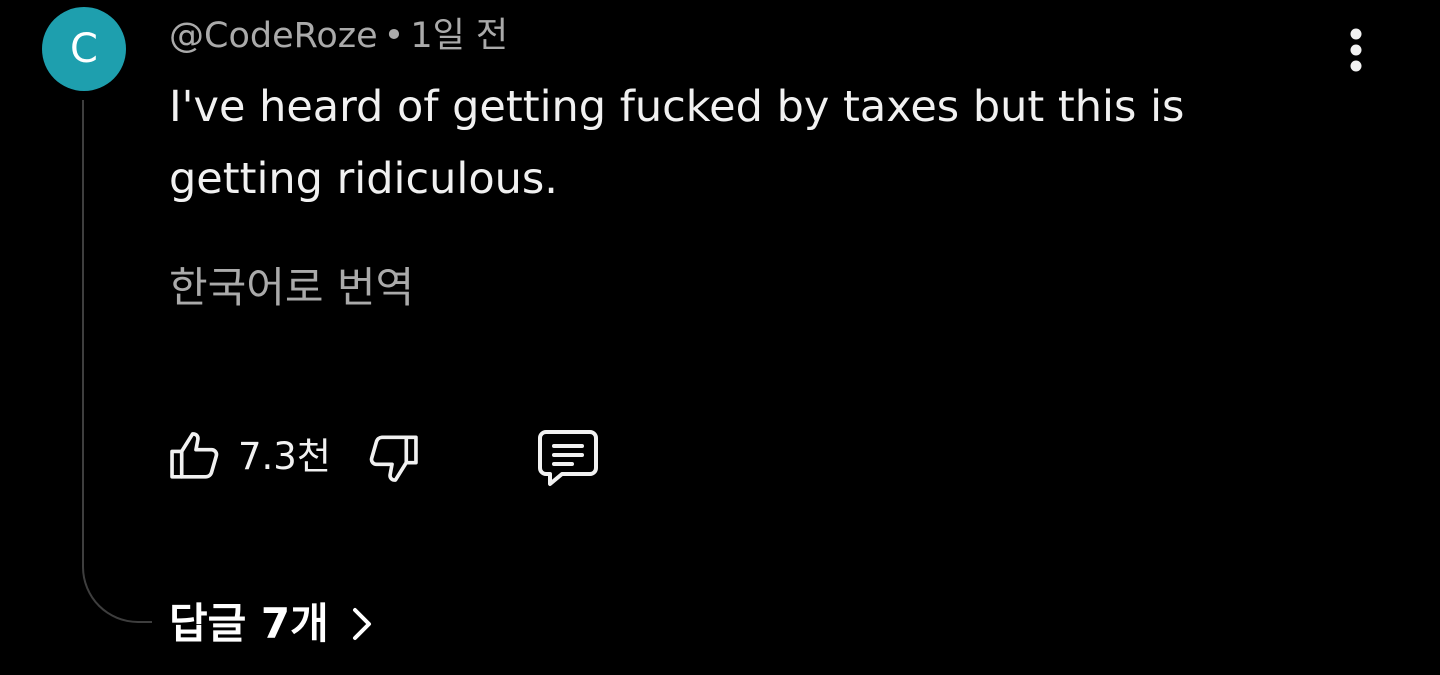 This screenshot has width=1440, height=675. I want to click on thumbs-up-icon, so click(194, 455).